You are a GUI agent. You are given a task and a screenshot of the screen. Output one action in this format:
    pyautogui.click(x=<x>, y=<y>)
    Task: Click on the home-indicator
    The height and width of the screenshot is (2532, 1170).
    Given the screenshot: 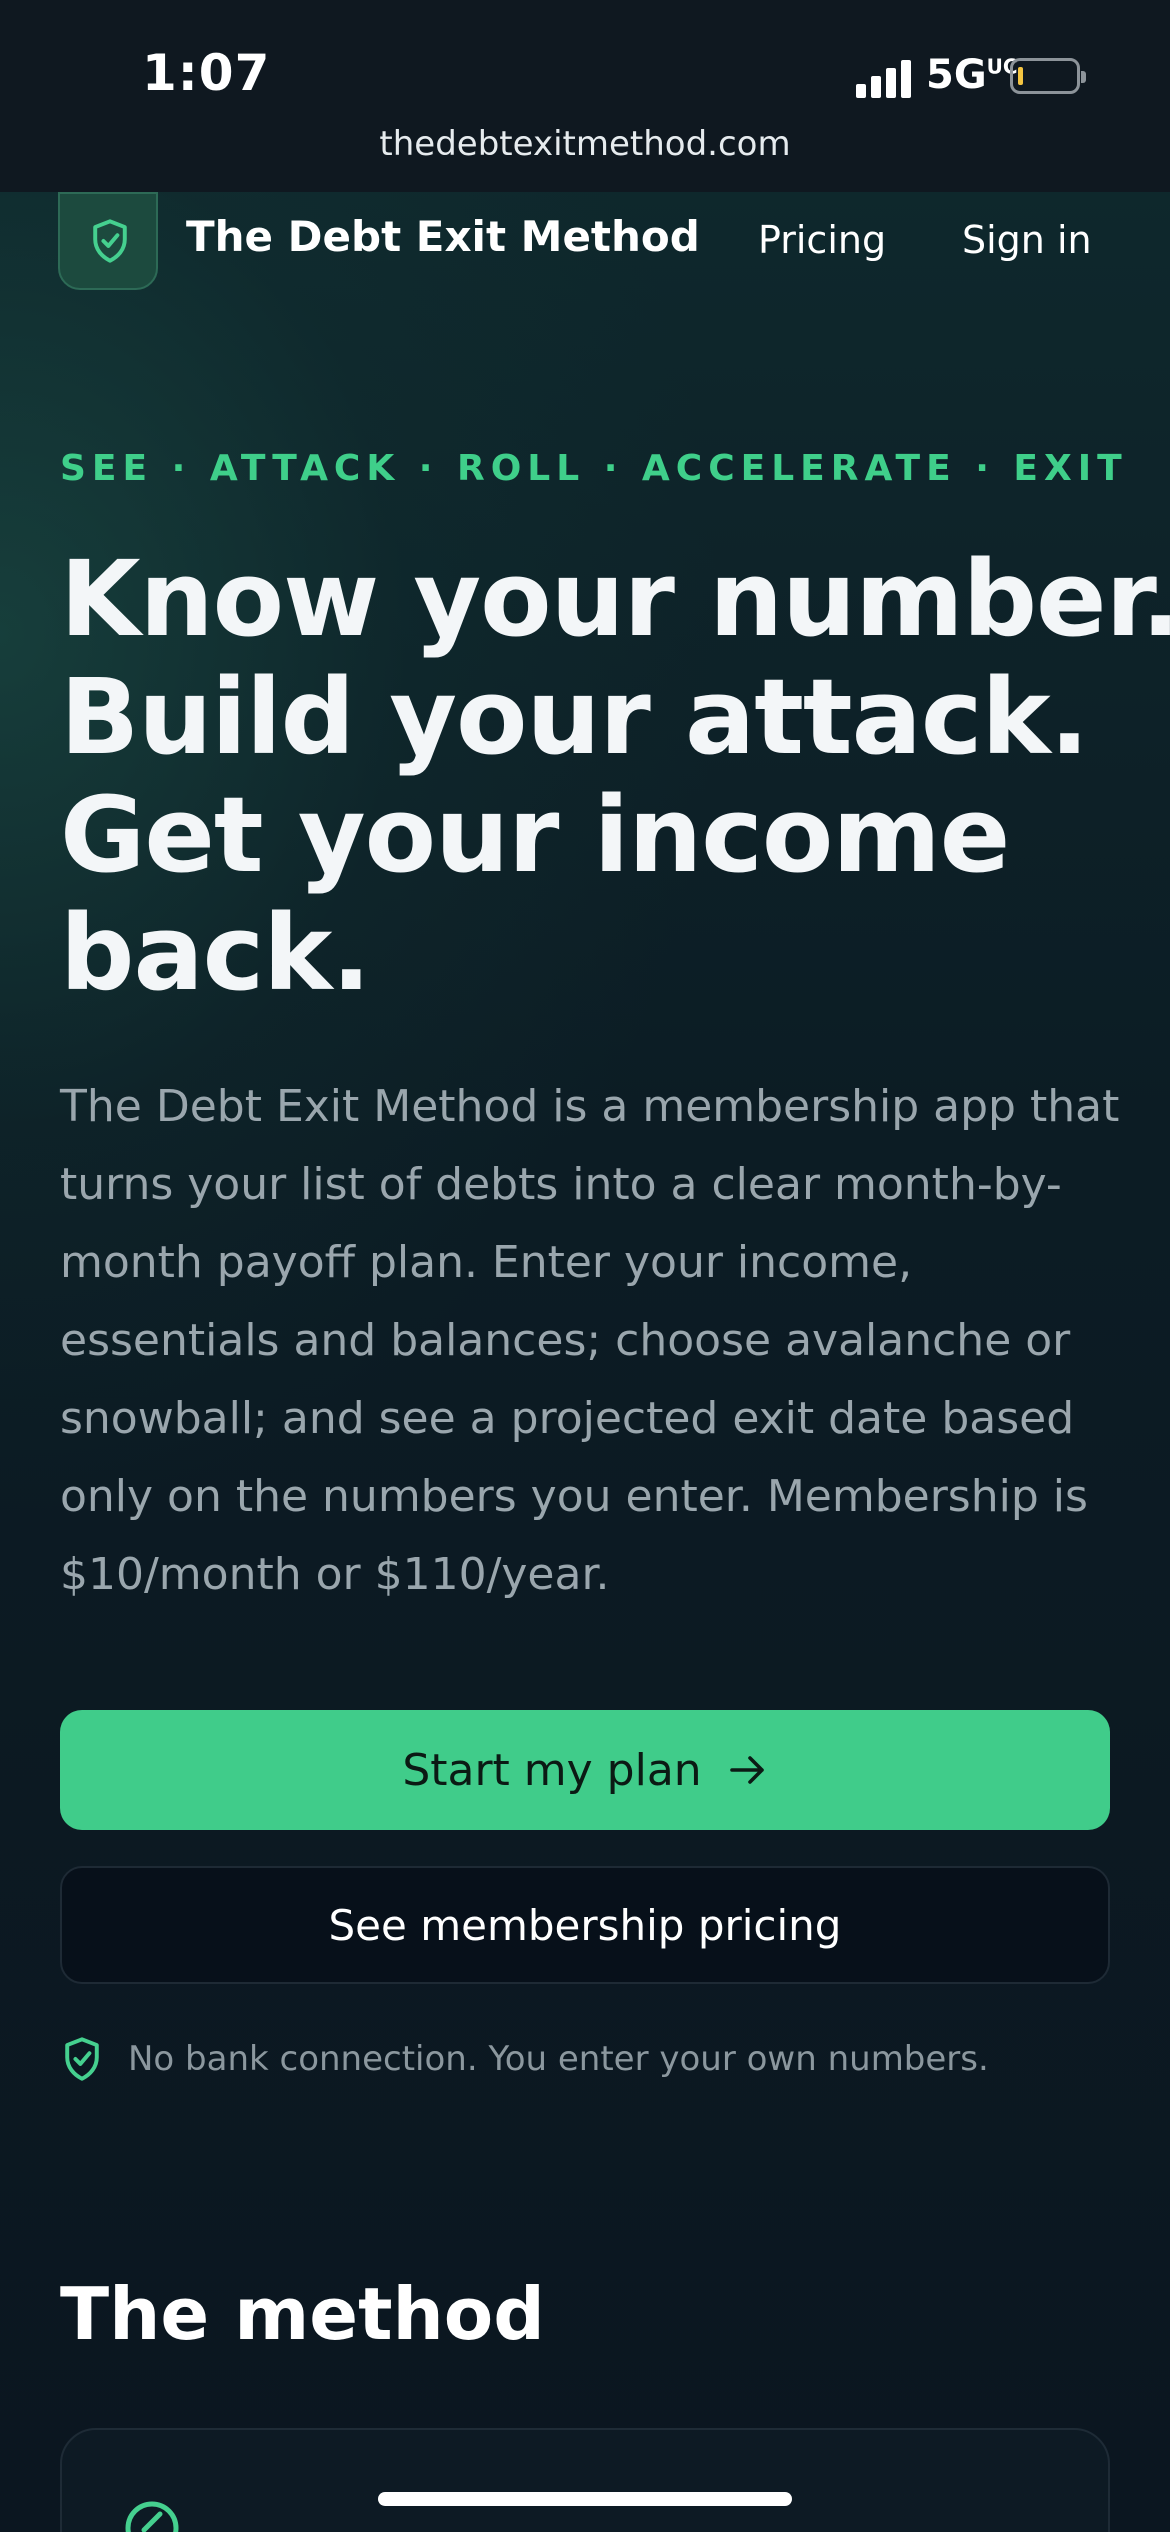 What is the action you would take?
    pyautogui.click(x=585, y=2499)
    